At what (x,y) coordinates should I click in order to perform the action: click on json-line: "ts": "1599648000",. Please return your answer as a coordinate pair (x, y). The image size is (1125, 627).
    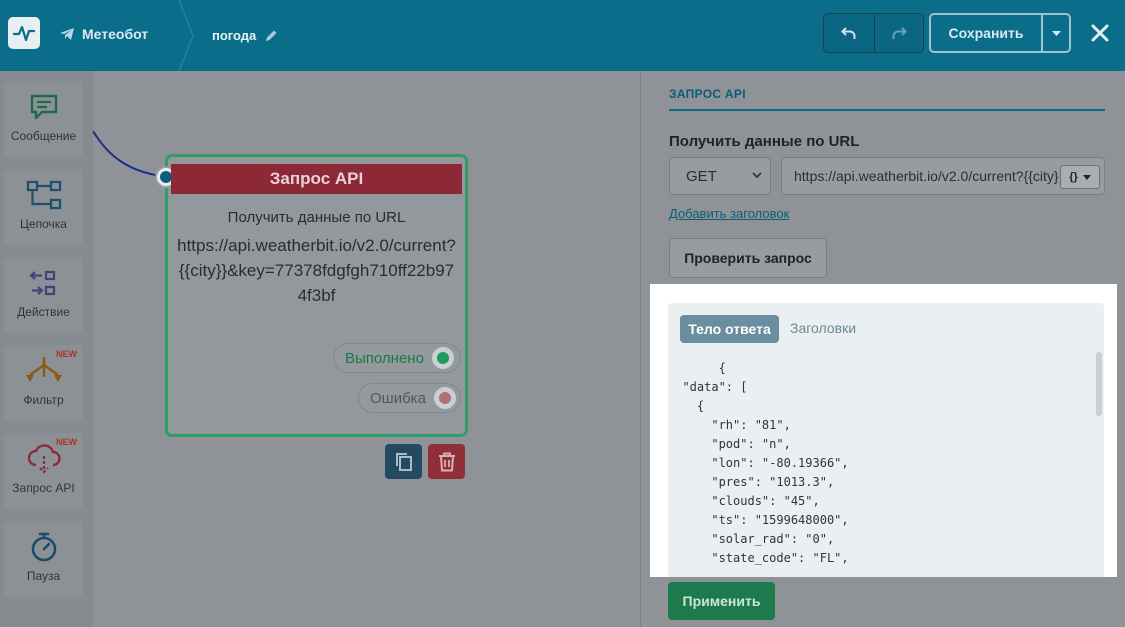
    Looking at the image, I should click on (758, 520).